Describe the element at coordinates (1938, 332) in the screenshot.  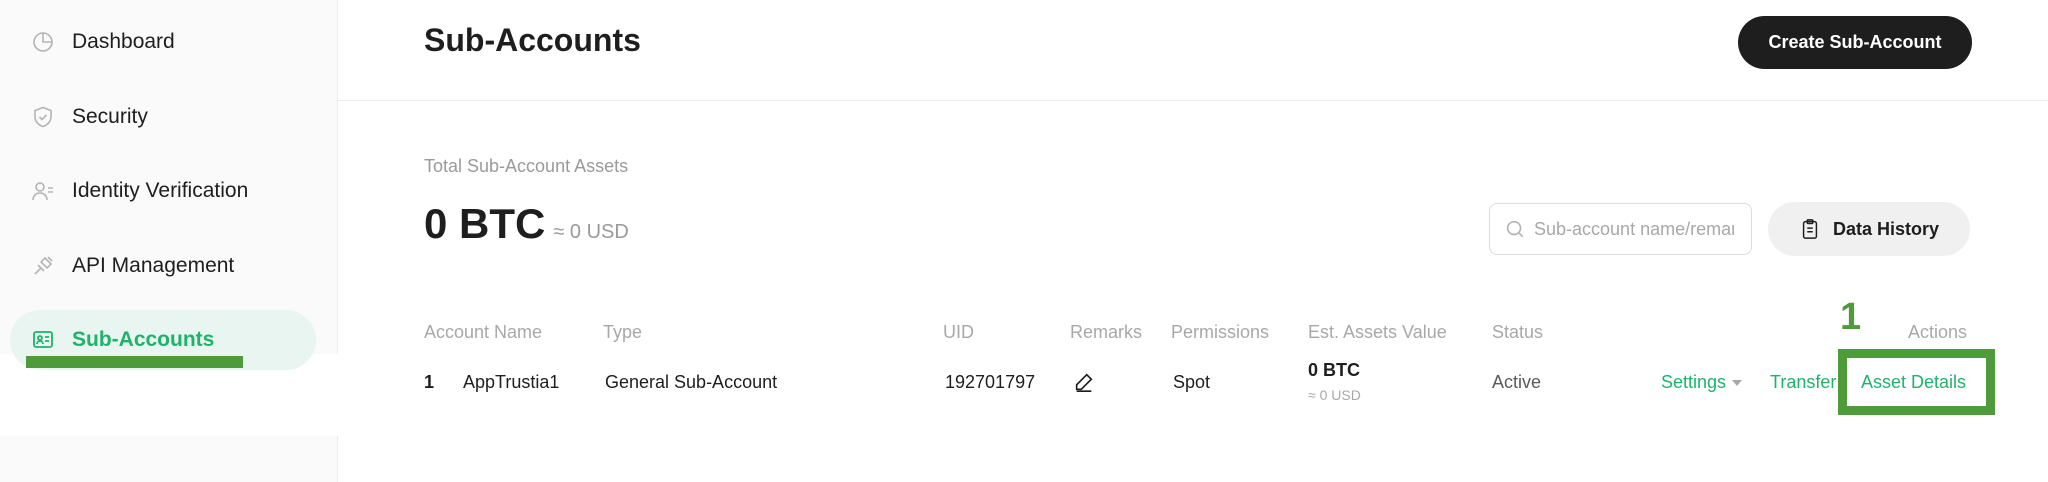
I see `column-header-actions: Actions` at that location.